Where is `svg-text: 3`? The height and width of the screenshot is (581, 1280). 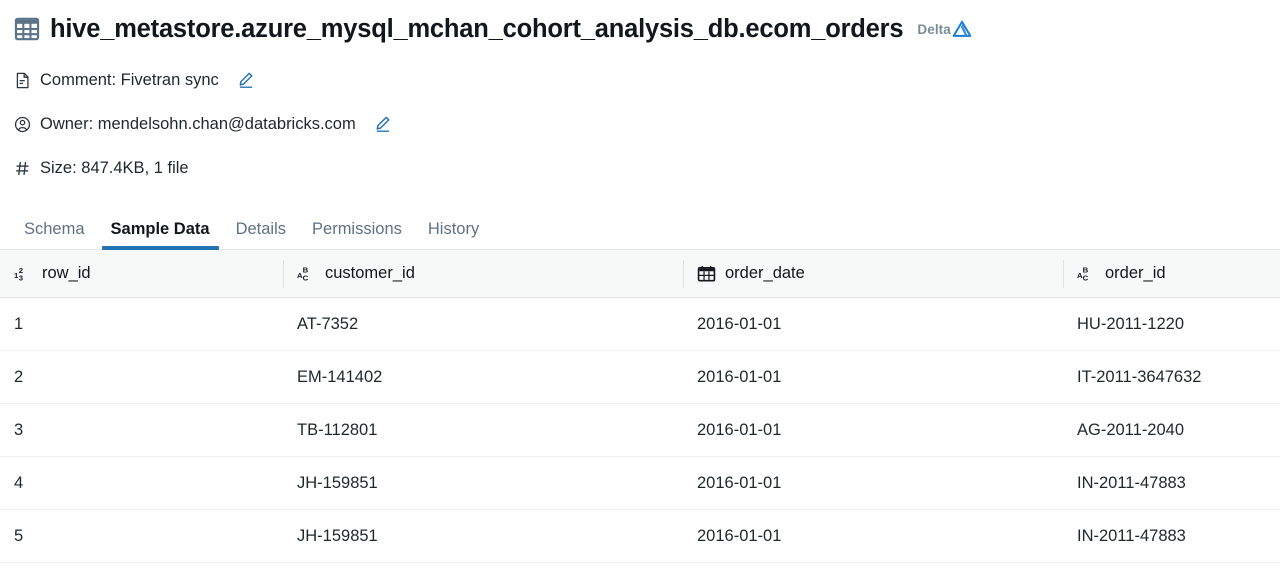
svg-text: 3 is located at coordinates (21, 277).